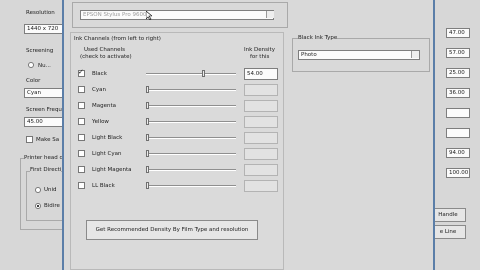 The width and height of the screenshot is (480, 270). I want to click on value-field: 100.00, so click(458, 173).